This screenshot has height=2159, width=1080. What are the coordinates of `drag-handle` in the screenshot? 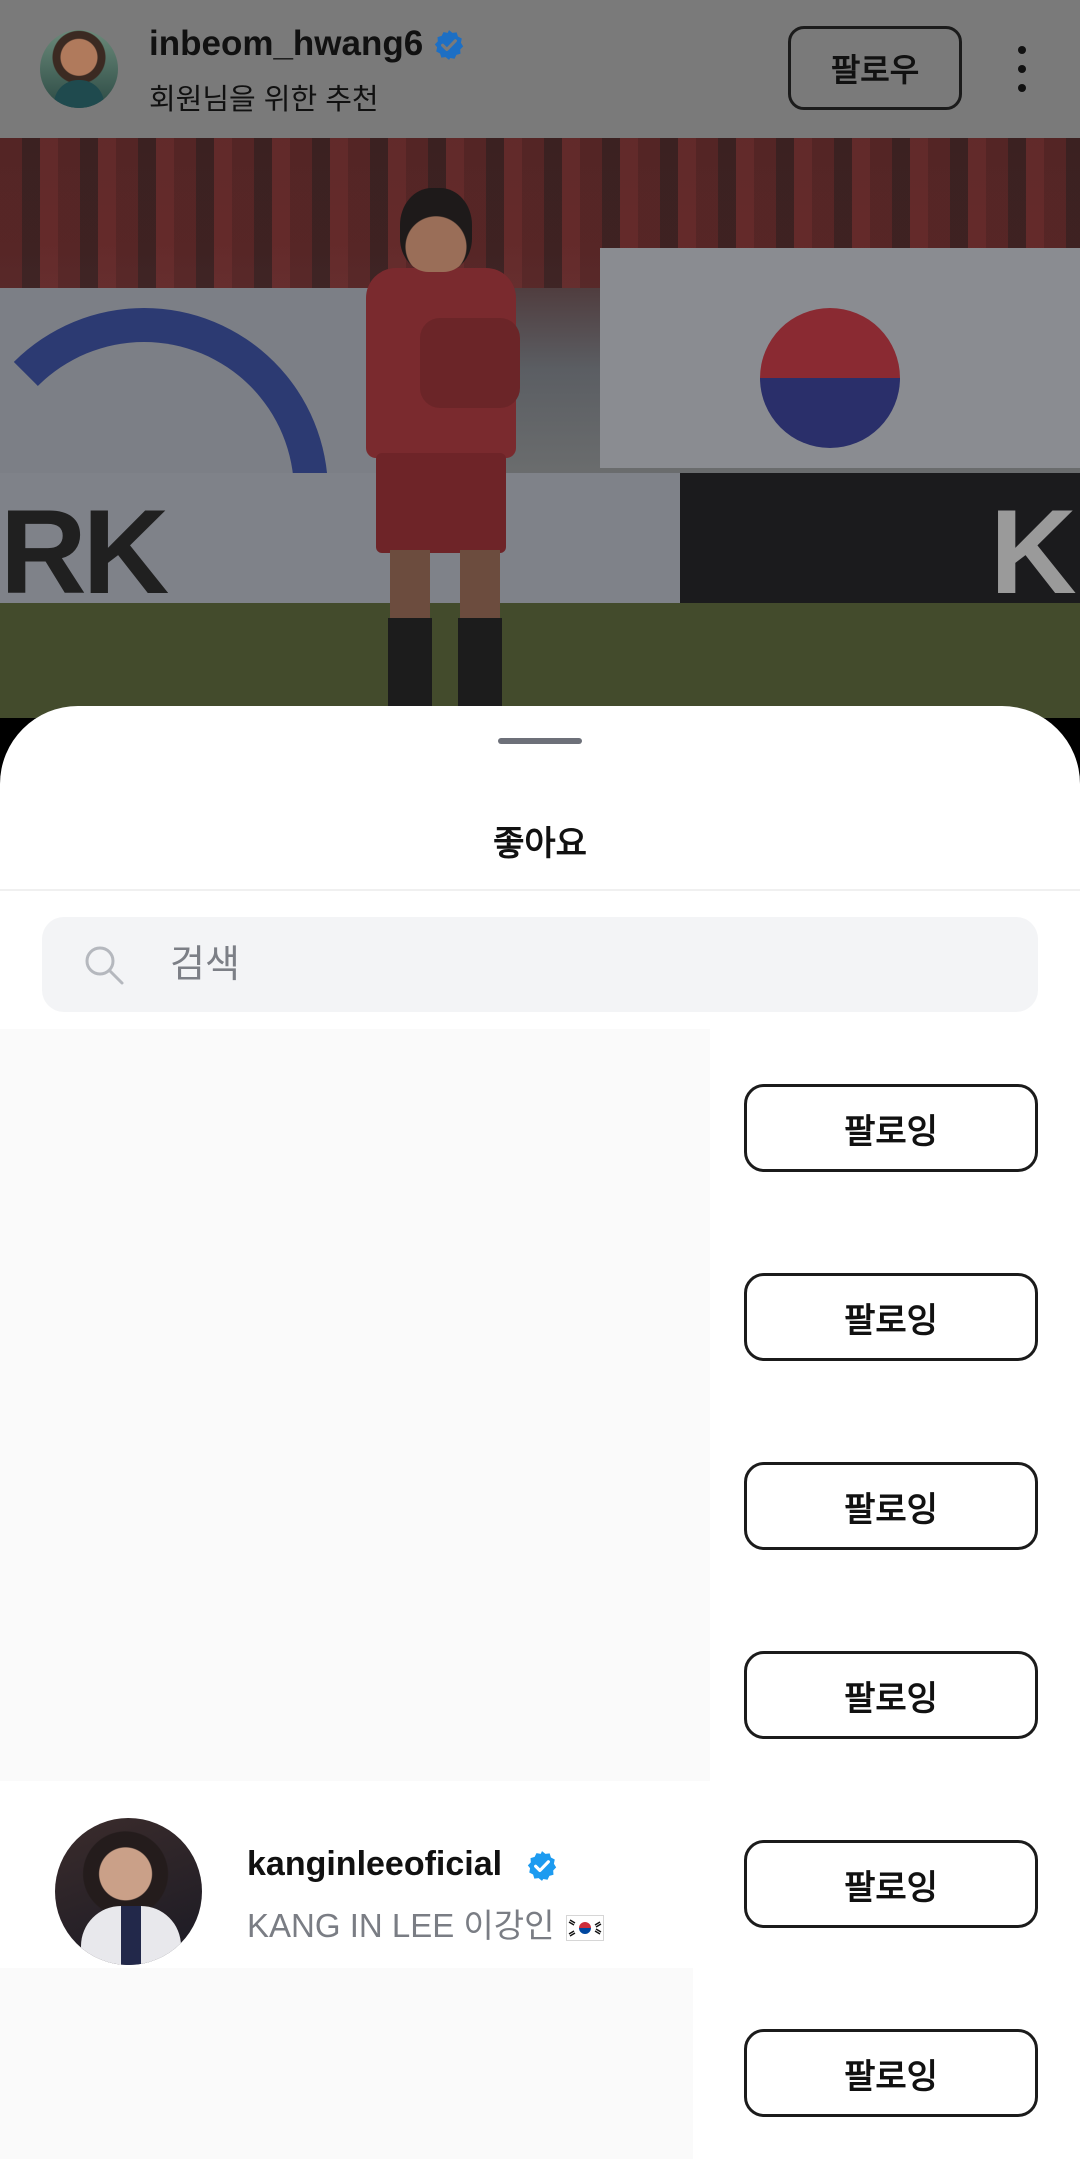 It's located at (540, 741).